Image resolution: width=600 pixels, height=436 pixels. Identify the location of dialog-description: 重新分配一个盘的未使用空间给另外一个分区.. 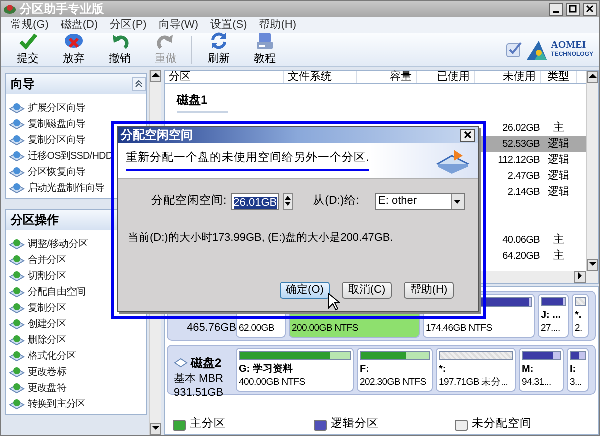
(248, 160).